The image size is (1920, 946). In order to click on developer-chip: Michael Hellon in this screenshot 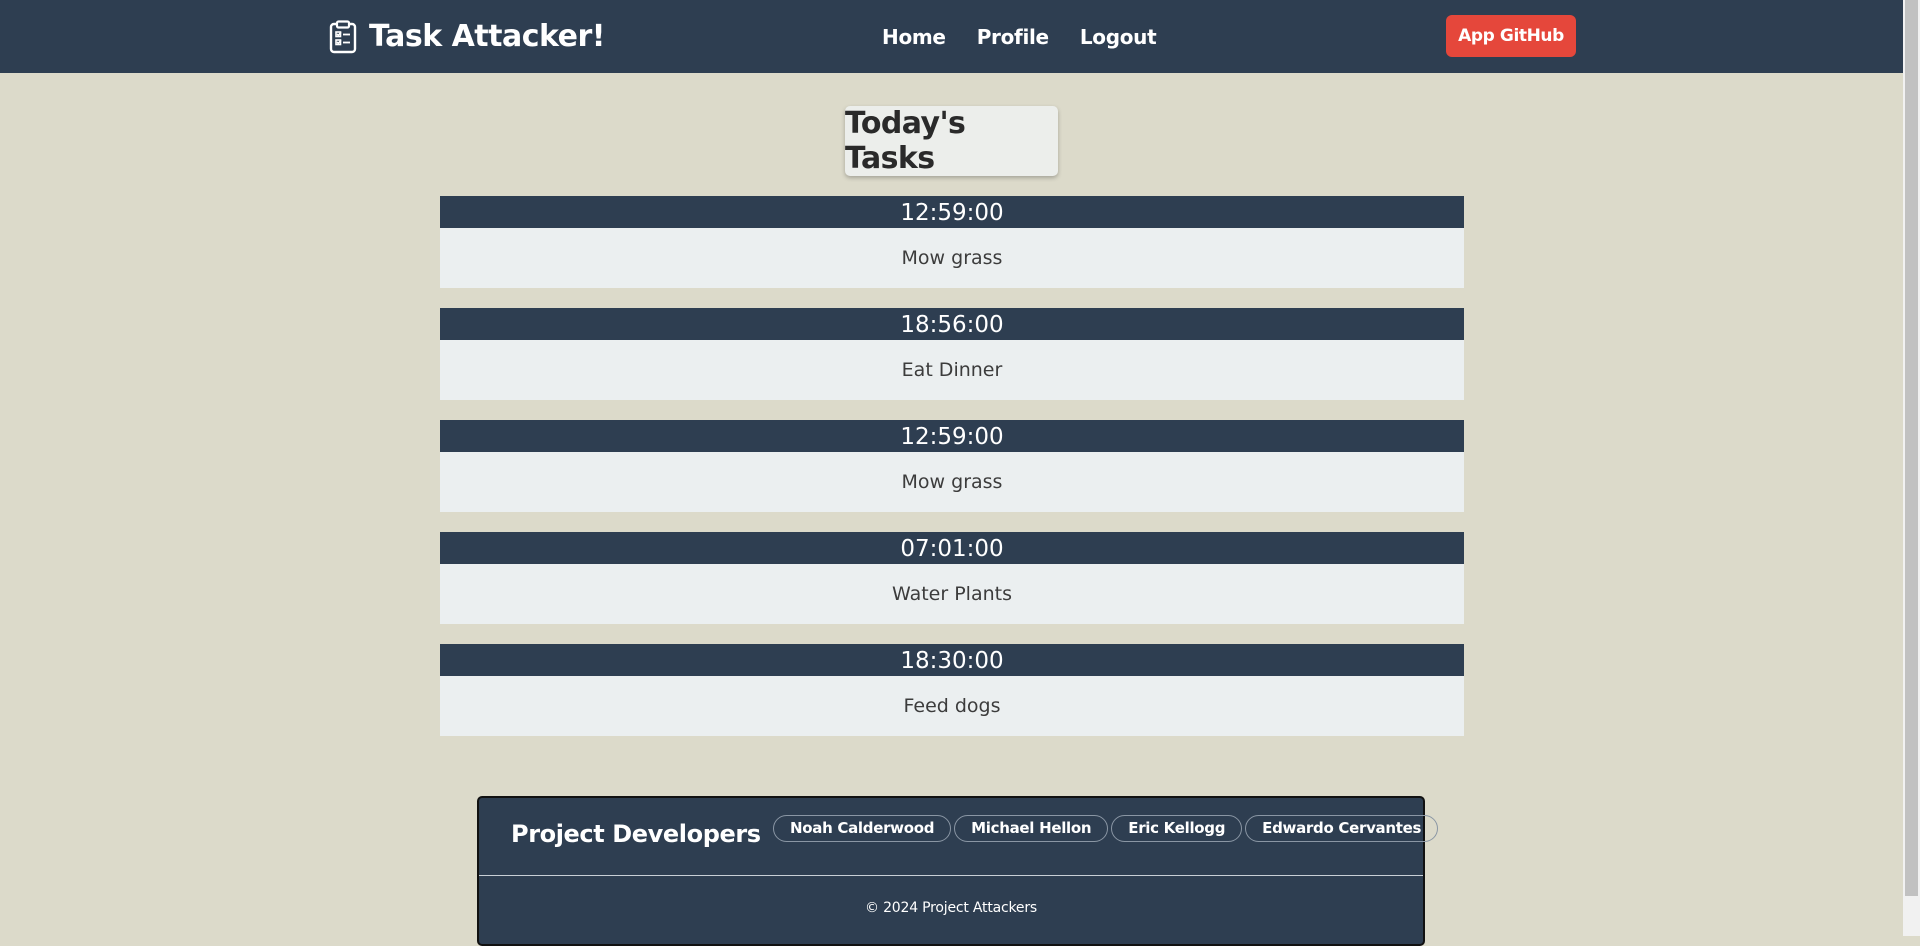, I will do `click(1031, 828)`.